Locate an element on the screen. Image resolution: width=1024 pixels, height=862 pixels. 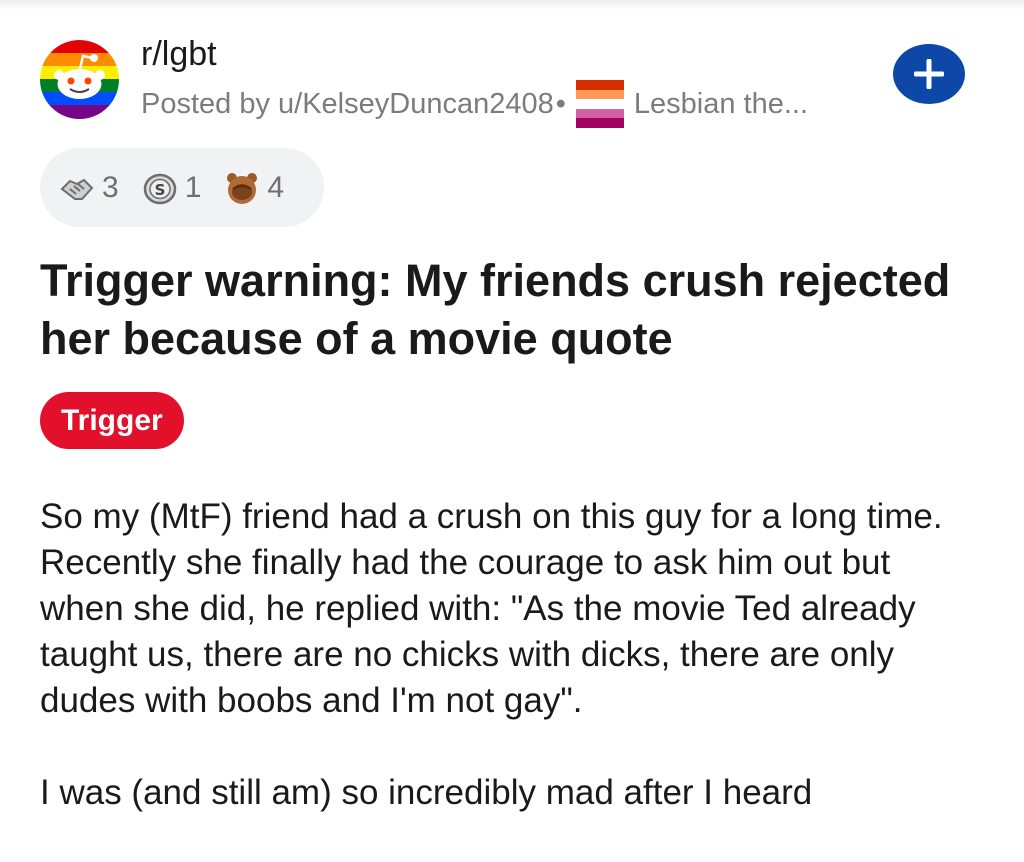
award-handshake: 3 is located at coordinates (88, 188).